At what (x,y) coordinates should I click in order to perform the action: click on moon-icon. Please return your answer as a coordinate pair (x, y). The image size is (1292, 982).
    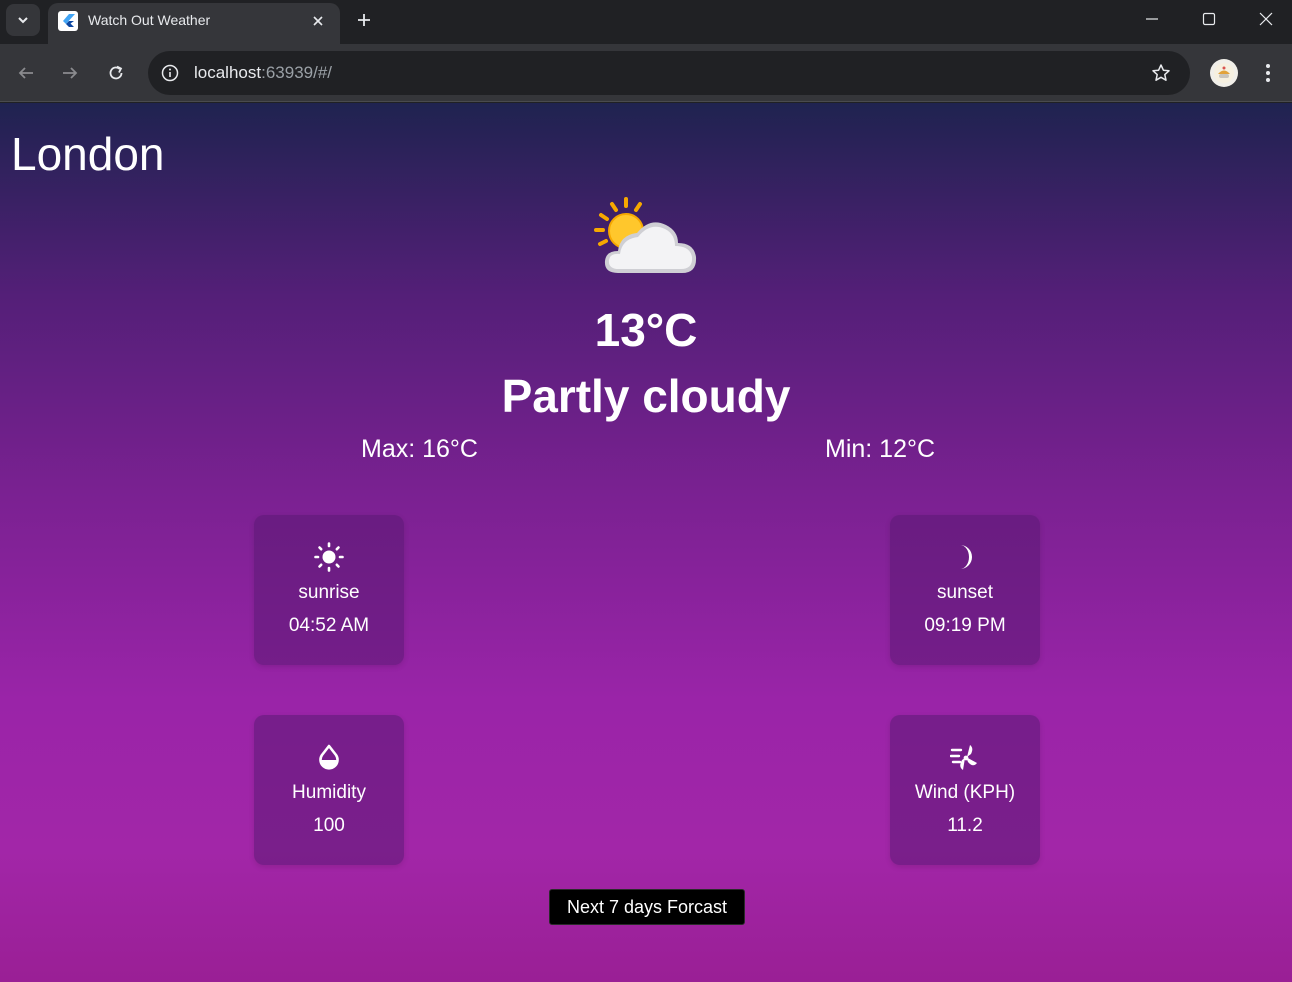
    Looking at the image, I should click on (966, 557).